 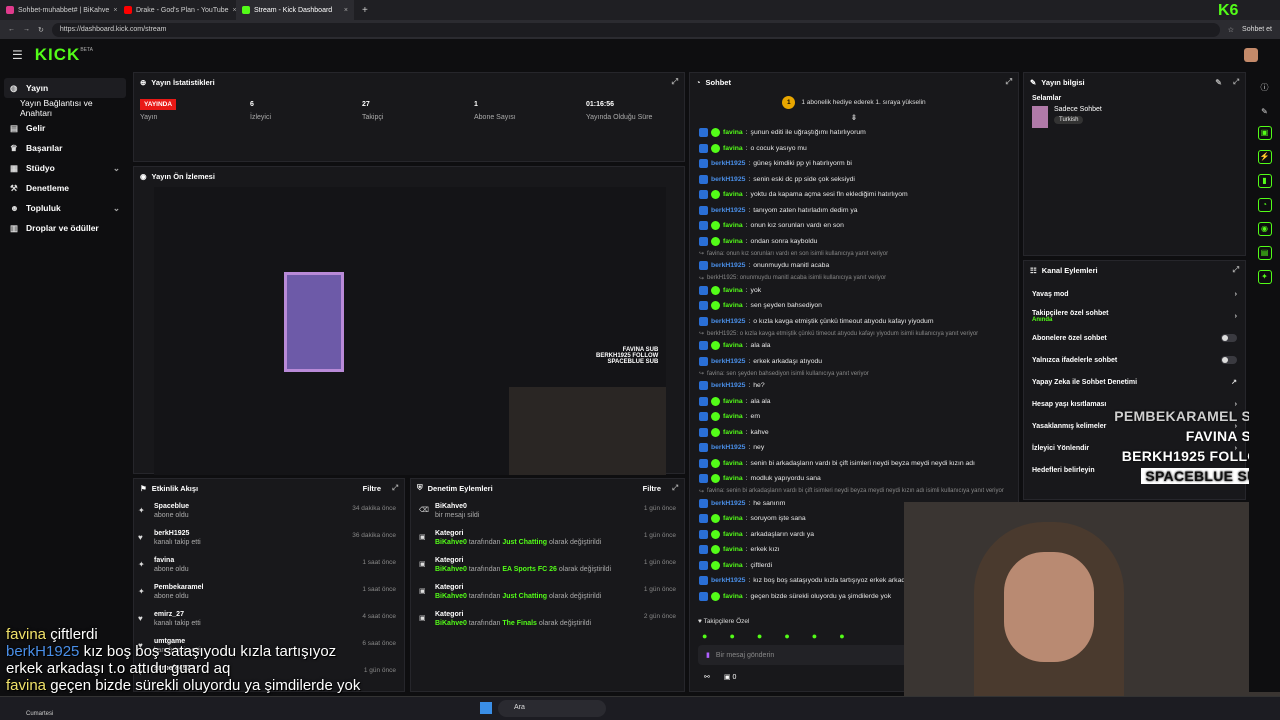 I want to click on cart-icon: ▣ 0, so click(x=730, y=677).